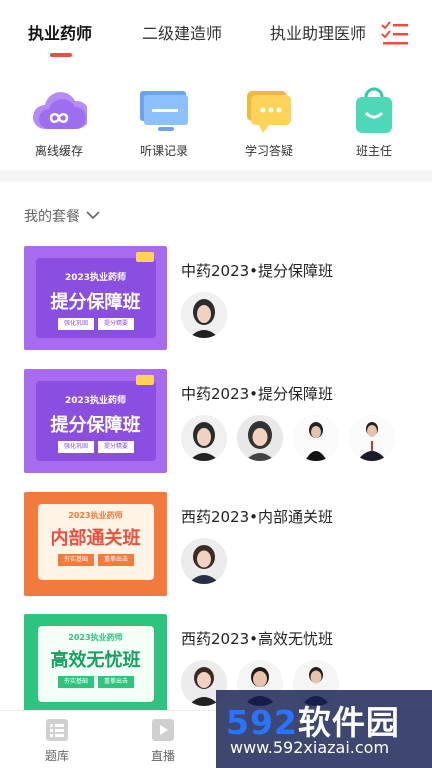 The width and height of the screenshot is (432, 768). I want to click on course-thumbnail: 2023执业药师 内部通关班 夯实基础 重拳出击, so click(95, 544).